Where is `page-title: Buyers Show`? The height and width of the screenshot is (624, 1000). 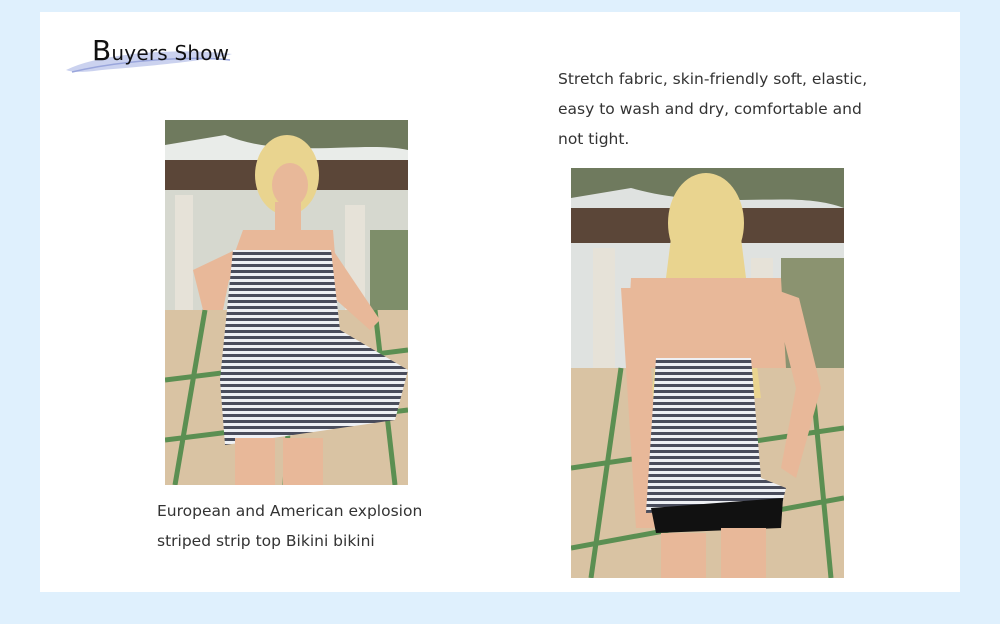
page-title: Buyers Show is located at coordinates (160, 50).